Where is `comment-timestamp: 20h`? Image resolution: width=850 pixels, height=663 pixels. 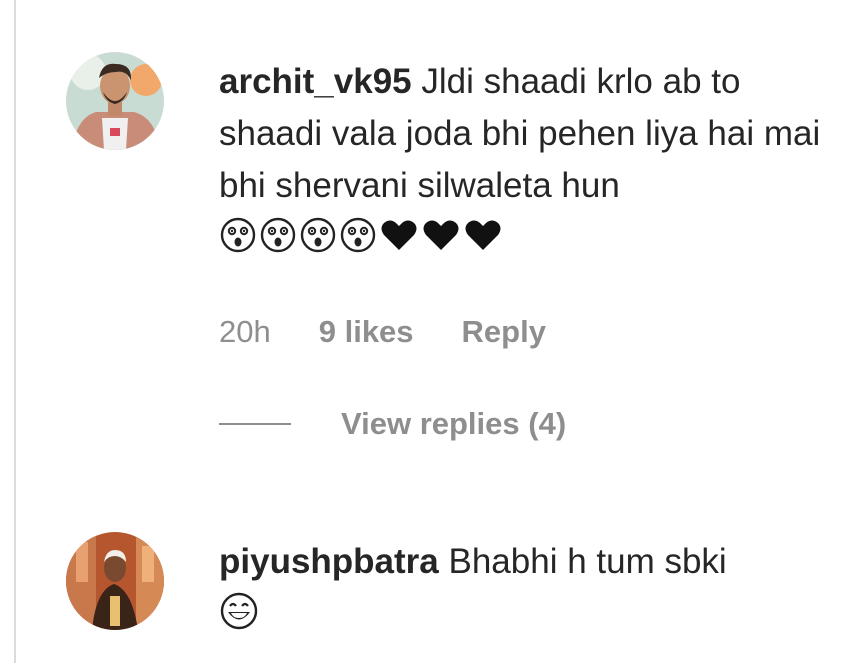
comment-timestamp: 20h is located at coordinates (245, 332).